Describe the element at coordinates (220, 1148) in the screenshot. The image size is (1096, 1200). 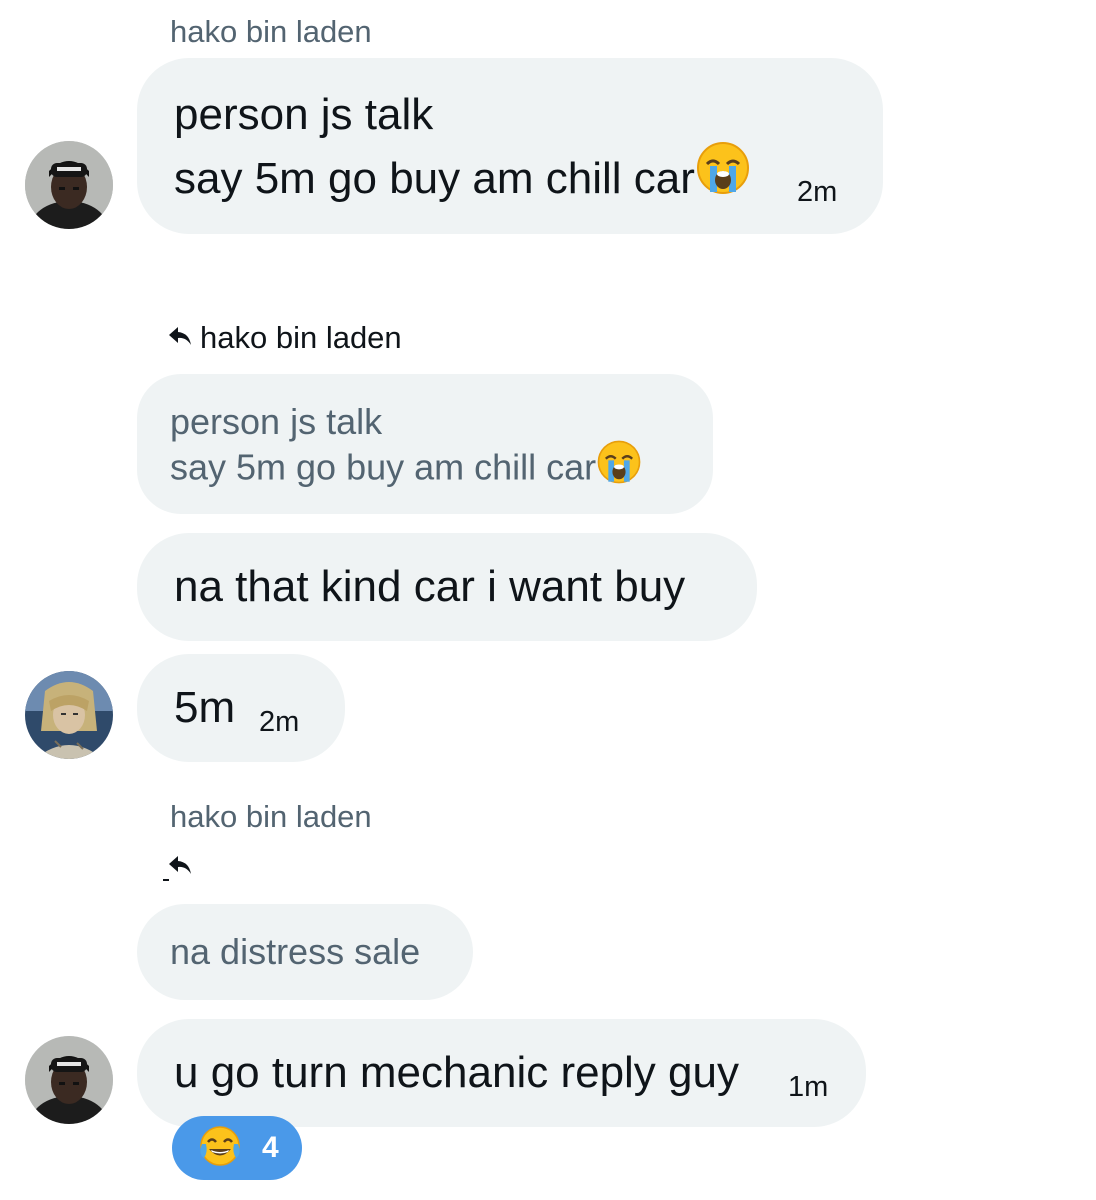
I see `face-with-tears-of-joy-icon` at that location.